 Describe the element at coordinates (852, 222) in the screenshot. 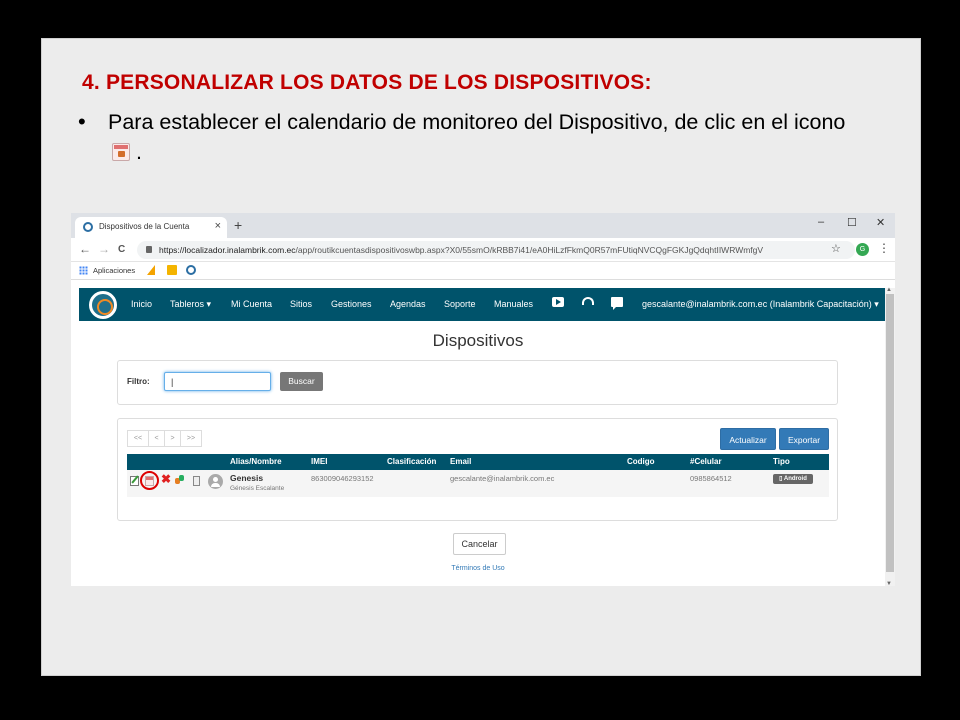

I see `maximize-button: ☐` at that location.